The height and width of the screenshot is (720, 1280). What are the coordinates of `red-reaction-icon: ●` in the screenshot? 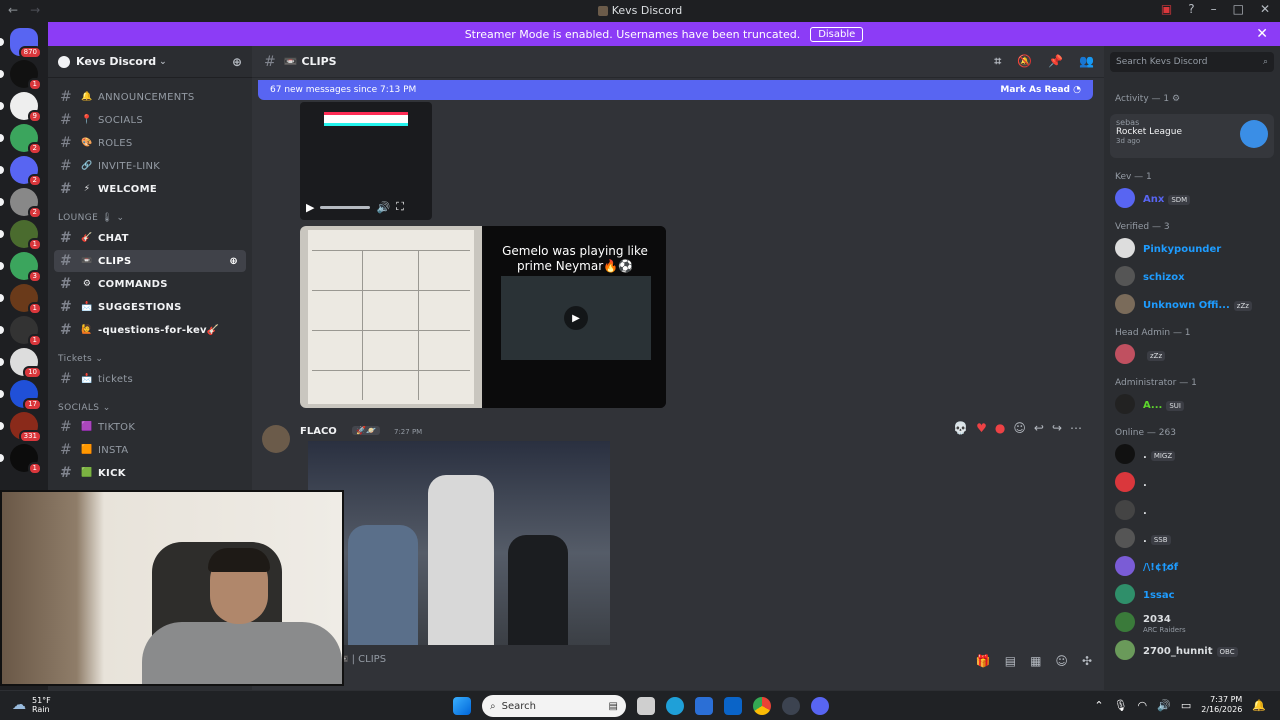 It's located at (1000, 428).